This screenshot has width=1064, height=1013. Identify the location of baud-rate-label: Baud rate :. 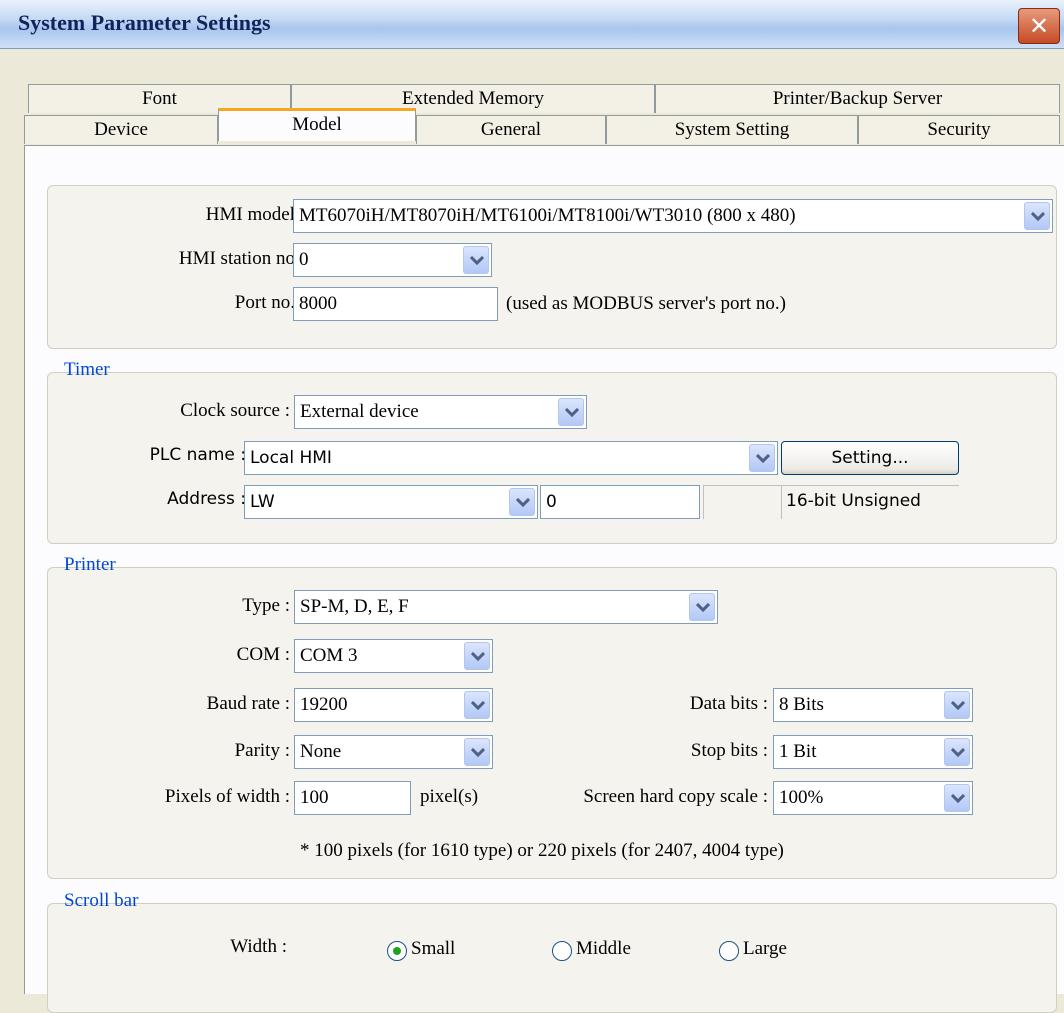
(248, 703).